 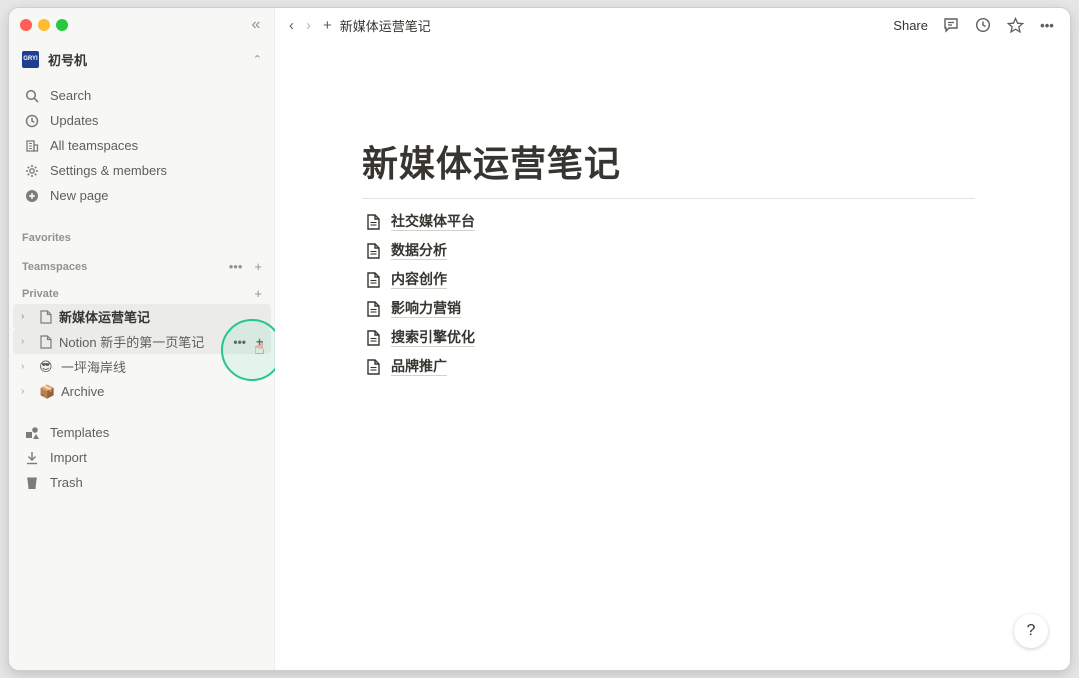 What do you see at coordinates (142, 195) in the screenshot?
I see `sidebar-item-new-page: New page` at bounding box center [142, 195].